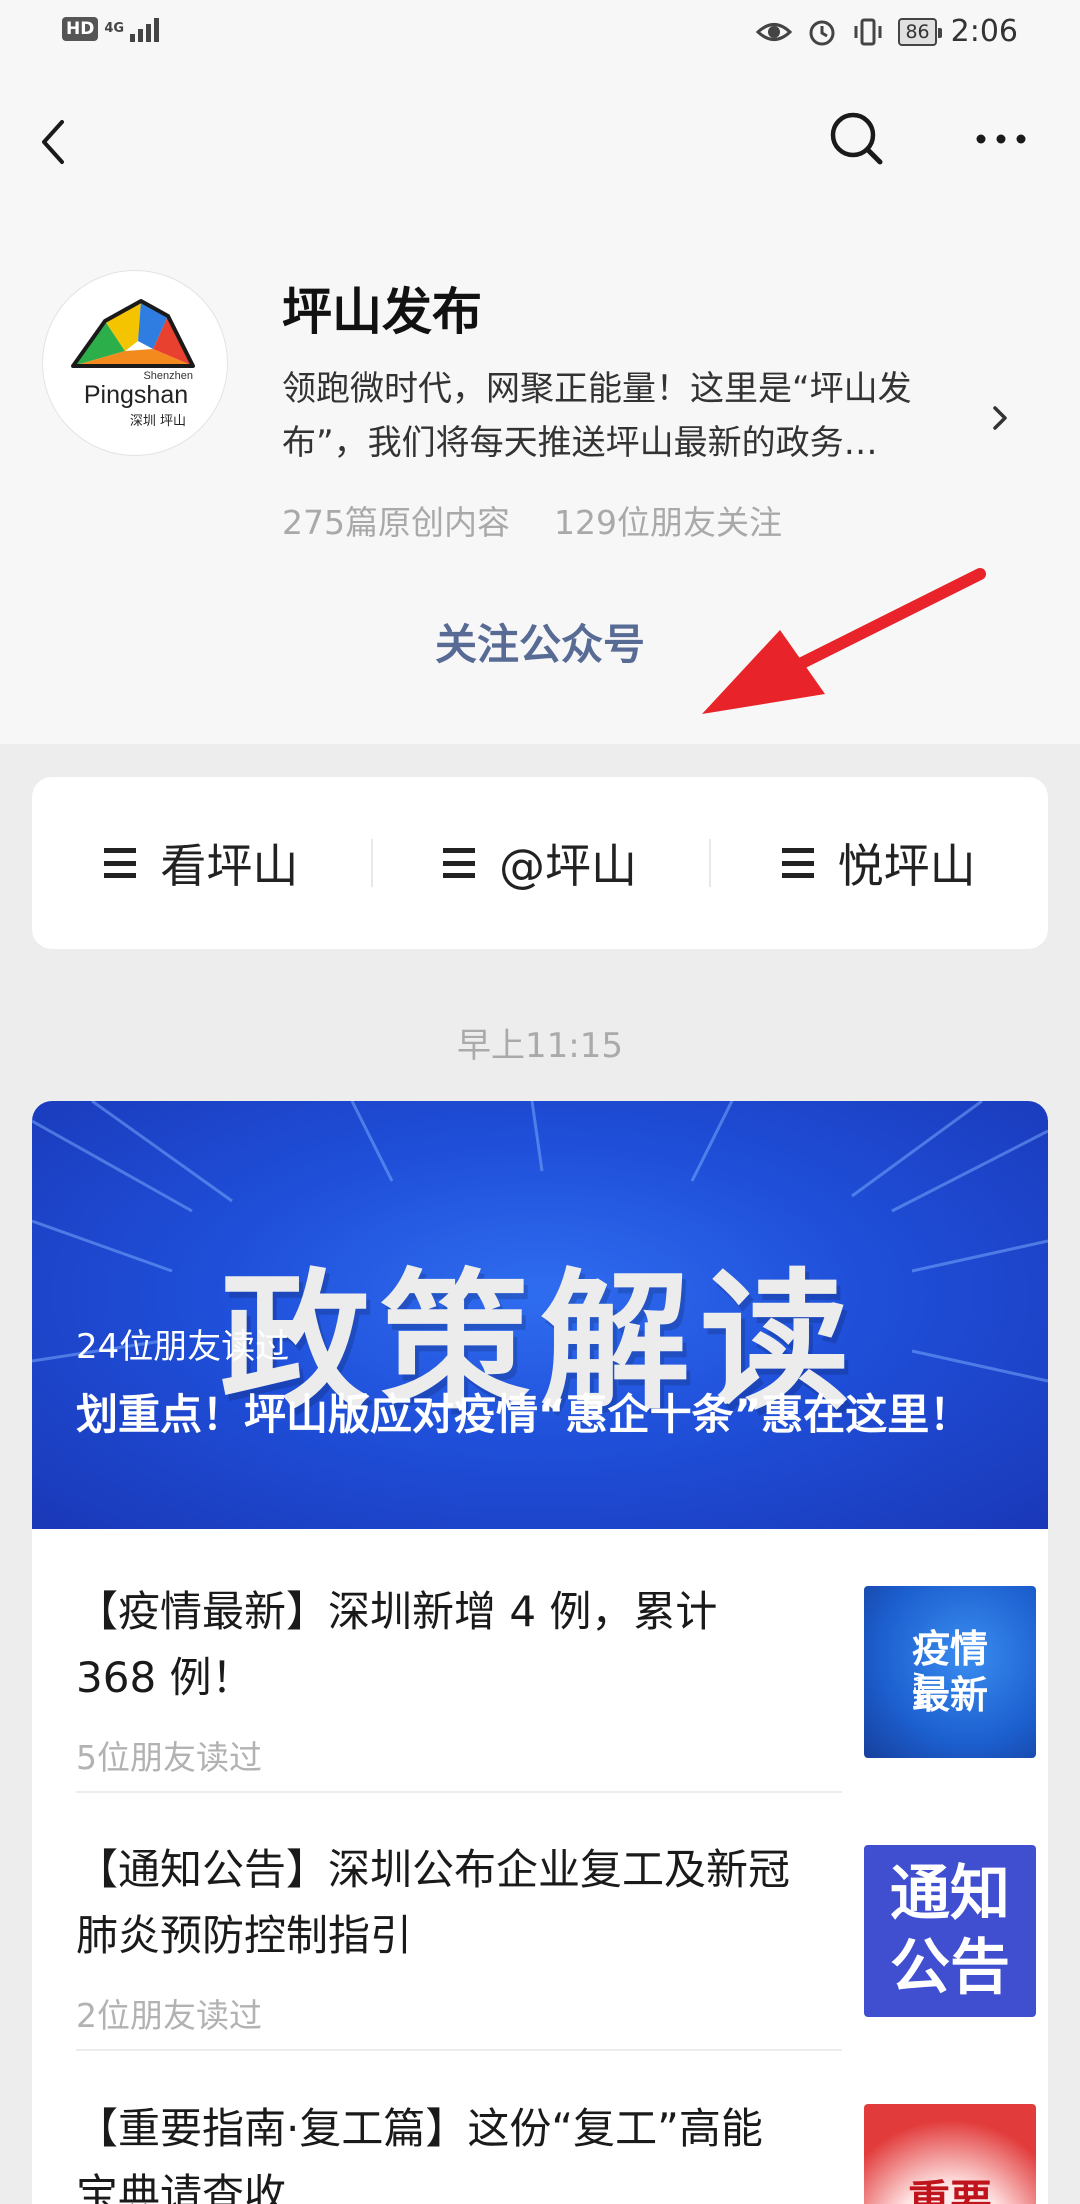 This screenshot has width=1080, height=2204. I want to click on back-icon, so click(55, 139).